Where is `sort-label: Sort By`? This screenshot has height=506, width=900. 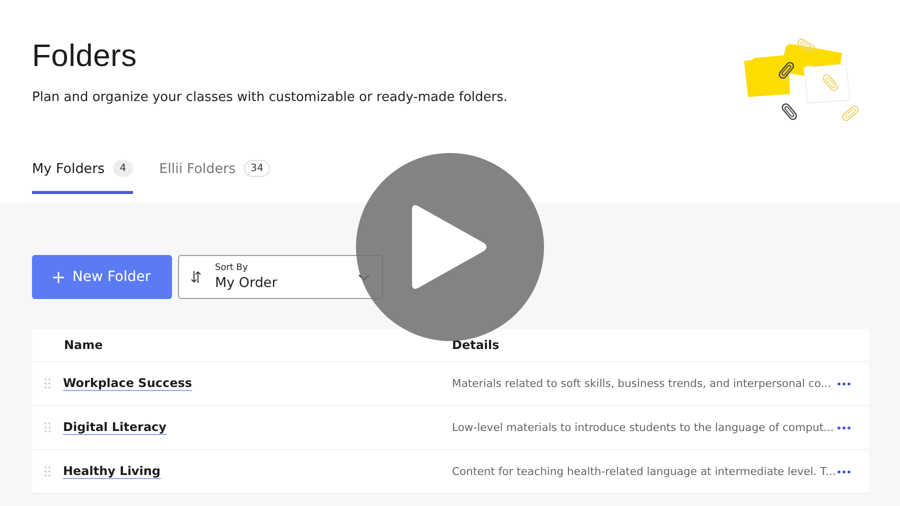 sort-label: Sort By is located at coordinates (232, 268).